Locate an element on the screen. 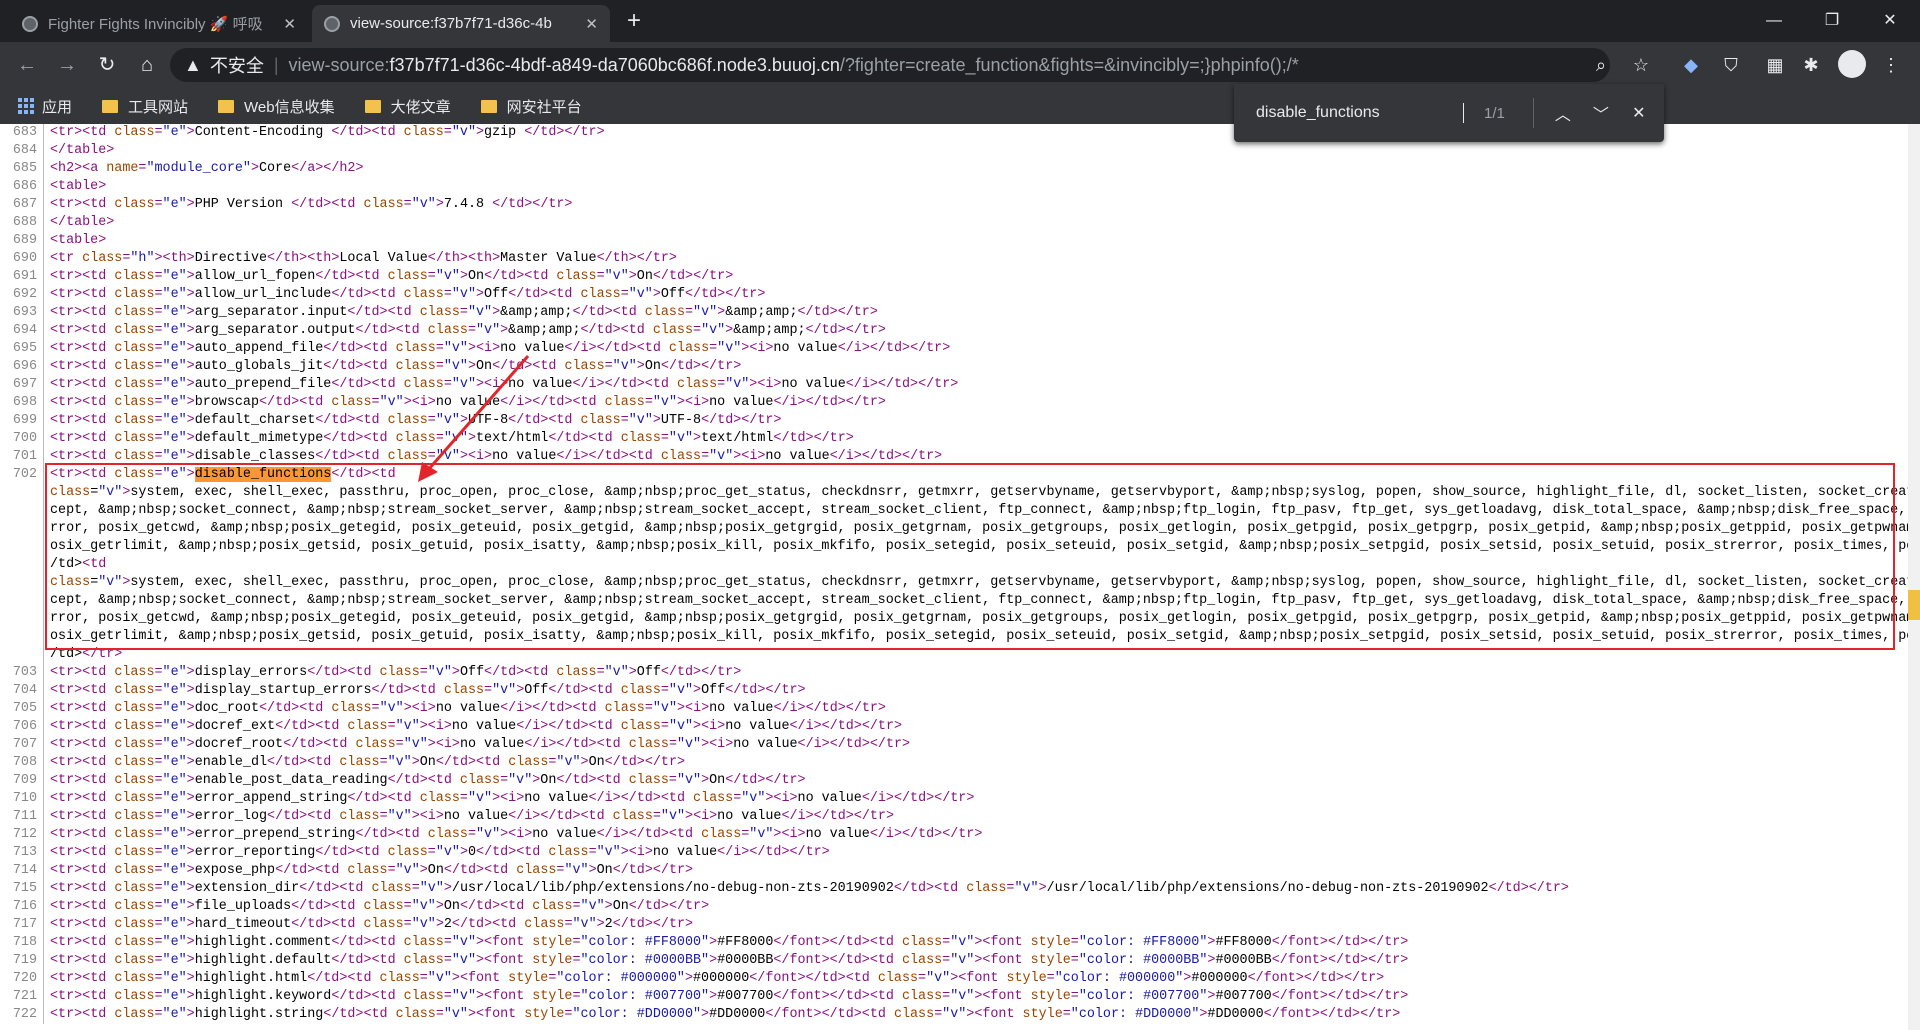  profile-avatar is located at coordinates (1852, 64).